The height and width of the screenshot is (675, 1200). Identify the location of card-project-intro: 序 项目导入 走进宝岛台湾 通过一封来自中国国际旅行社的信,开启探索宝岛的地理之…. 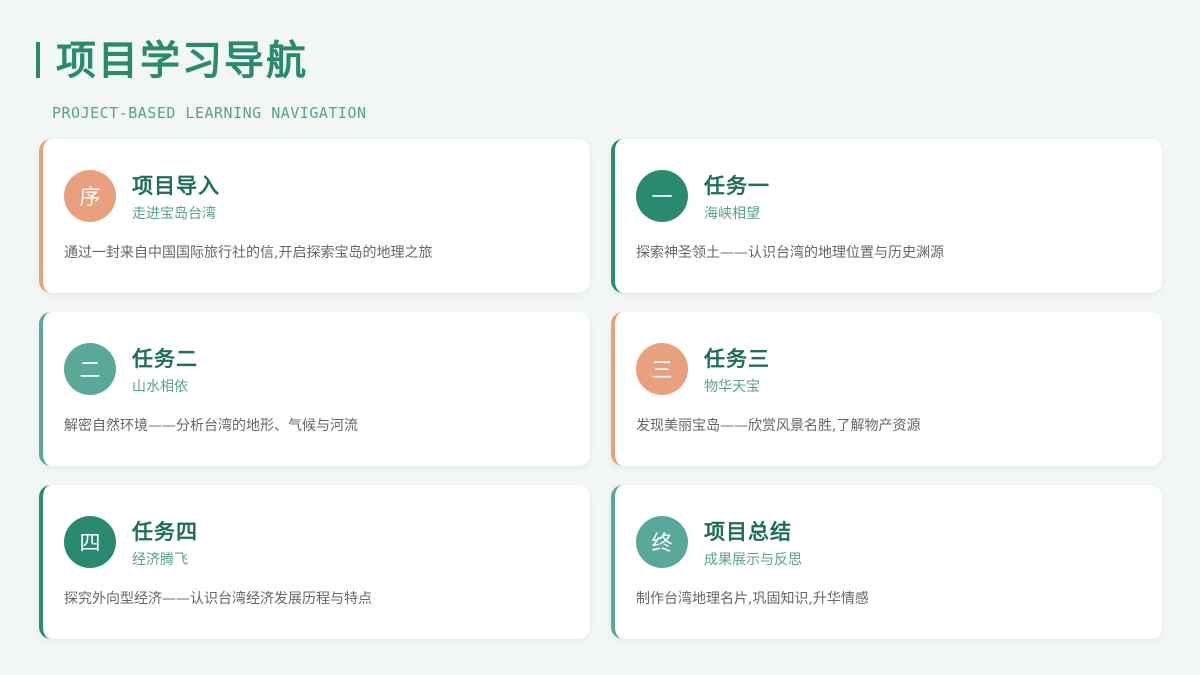
(314, 216).